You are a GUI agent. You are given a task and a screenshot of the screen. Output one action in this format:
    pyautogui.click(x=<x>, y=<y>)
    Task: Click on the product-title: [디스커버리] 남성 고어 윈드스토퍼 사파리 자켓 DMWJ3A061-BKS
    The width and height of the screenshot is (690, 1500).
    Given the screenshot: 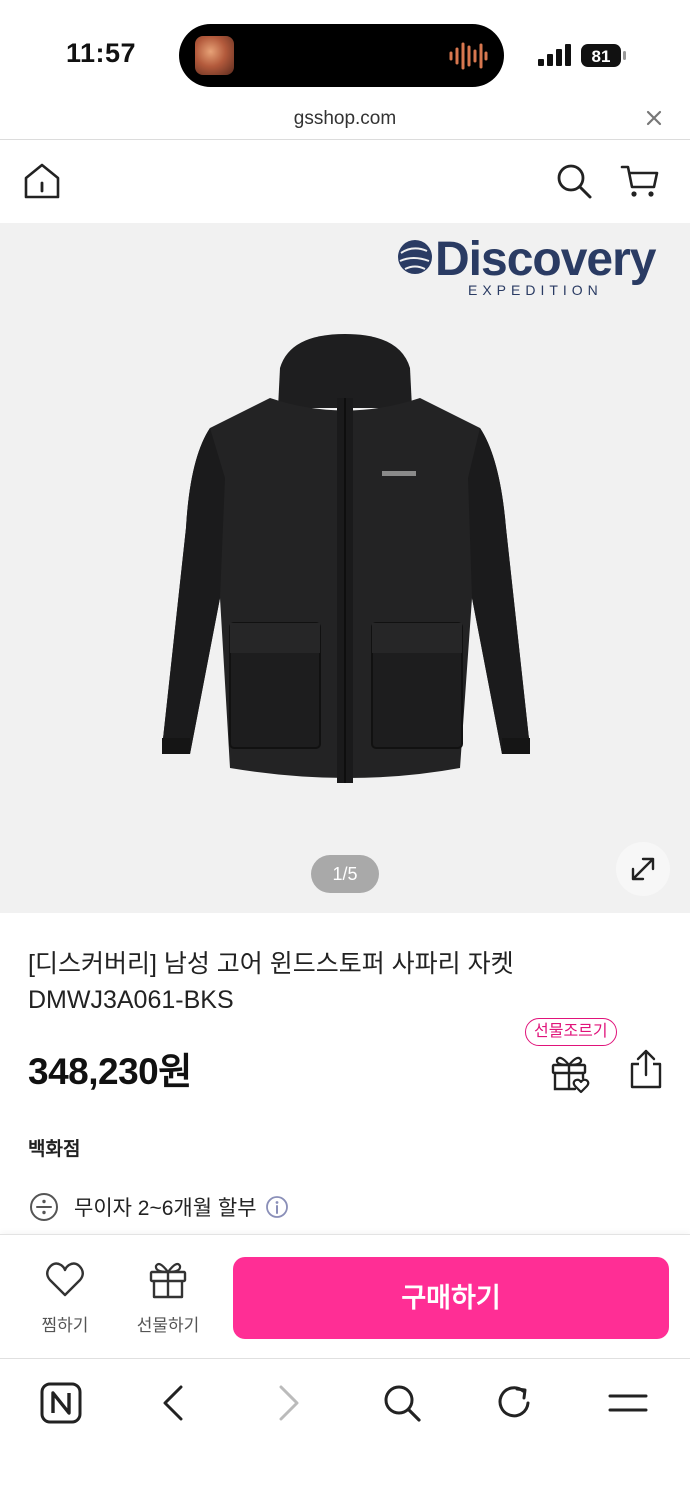 What is the action you would take?
    pyautogui.click(x=271, y=982)
    